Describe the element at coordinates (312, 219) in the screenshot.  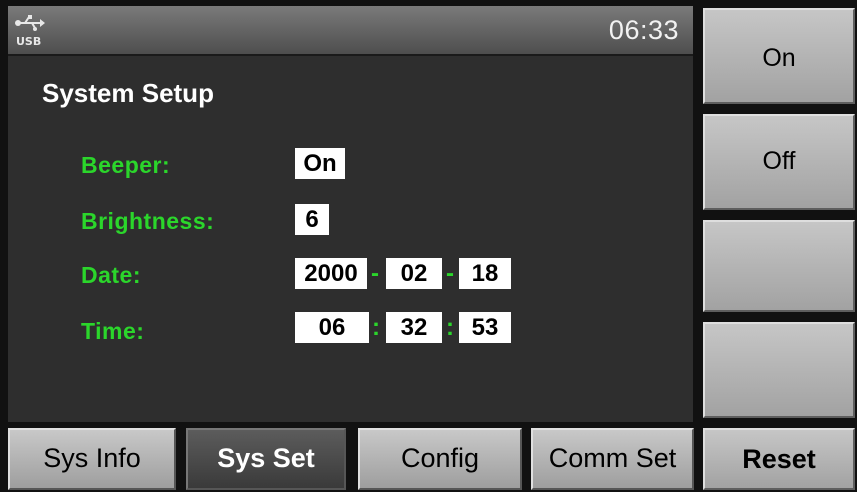
I see `brightness-value: 6` at that location.